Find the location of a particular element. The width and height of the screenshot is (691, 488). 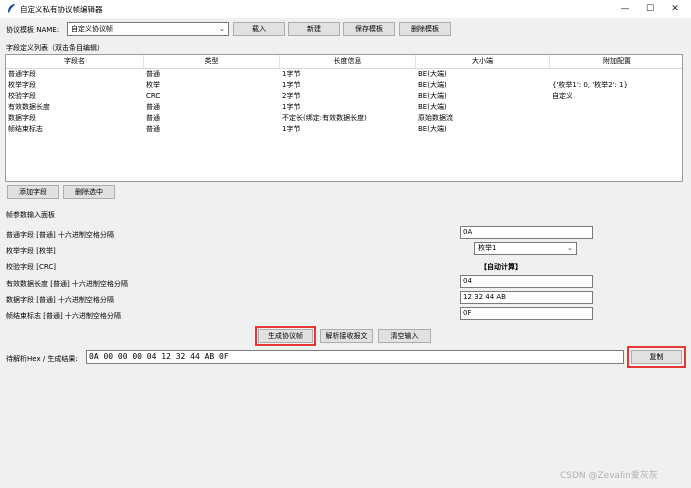

column-header-length: 长度信息 is located at coordinates (348, 61).